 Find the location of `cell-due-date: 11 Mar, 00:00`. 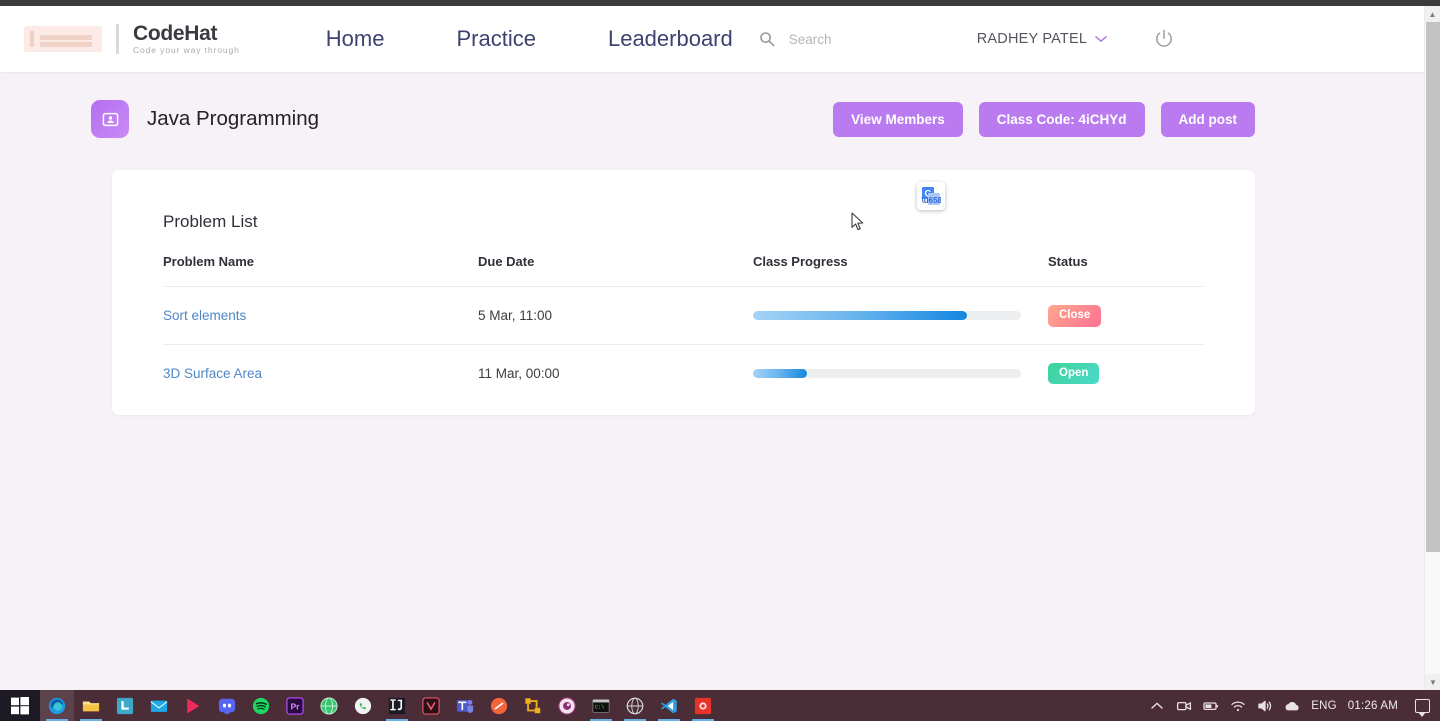

cell-due-date: 11 Mar, 00:00 is located at coordinates (519, 373).